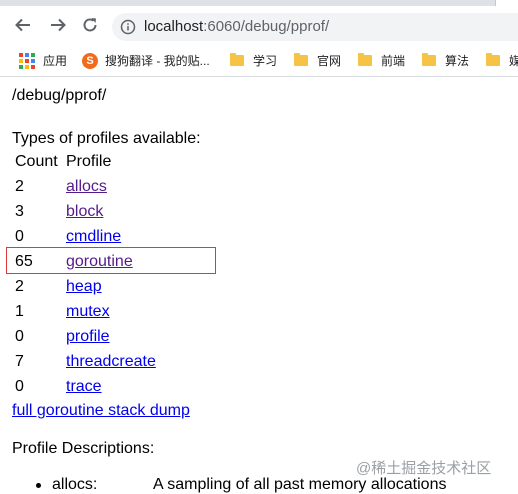  What do you see at coordinates (83, 448) in the screenshot?
I see `descriptions-heading: Profile Descriptions:` at bounding box center [83, 448].